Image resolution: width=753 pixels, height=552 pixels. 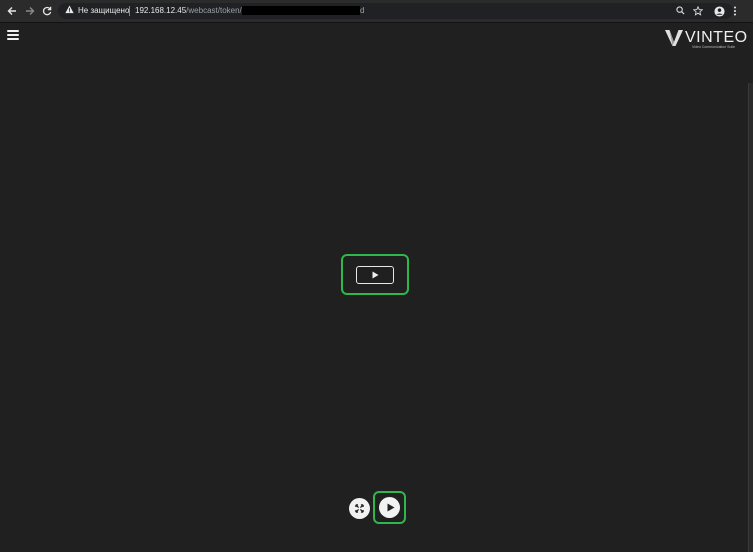 I want to click on vinteo-logo: VINTEO Video Communication Suite, so click(x=705, y=40).